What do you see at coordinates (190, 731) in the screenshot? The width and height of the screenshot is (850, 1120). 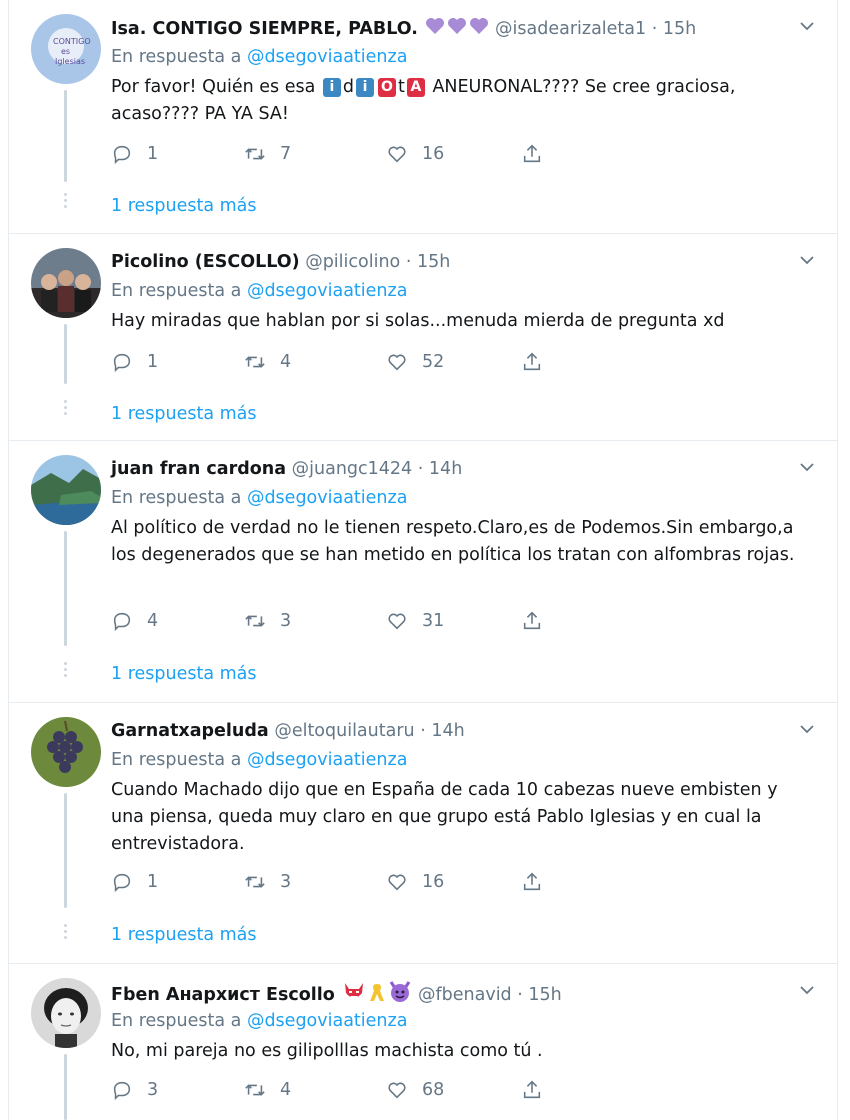 I see `display-name: Garnatxapeluda` at bounding box center [190, 731].